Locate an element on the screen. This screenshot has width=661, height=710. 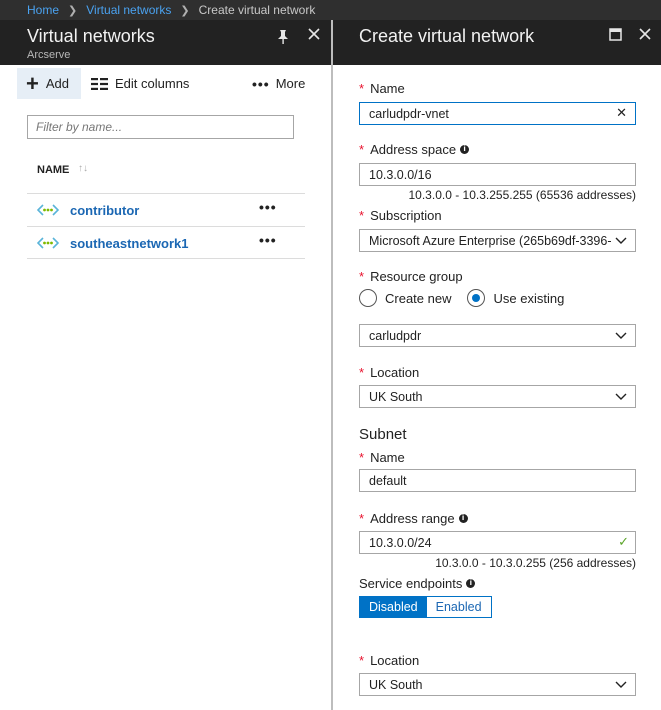
breadcrumb-virtual-networks: Virtual networks is located at coordinates (128, 10).